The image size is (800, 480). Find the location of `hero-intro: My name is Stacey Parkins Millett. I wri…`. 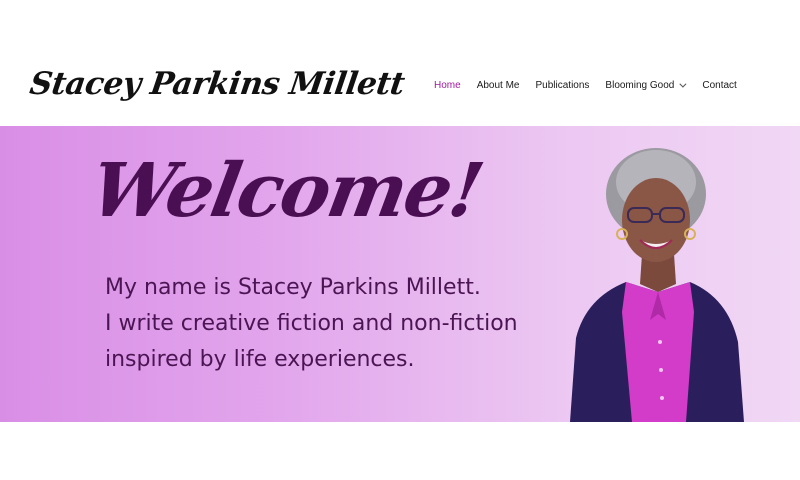

hero-intro: My name is Stacey Parkins Millett. I wri… is located at coordinates (311, 324).